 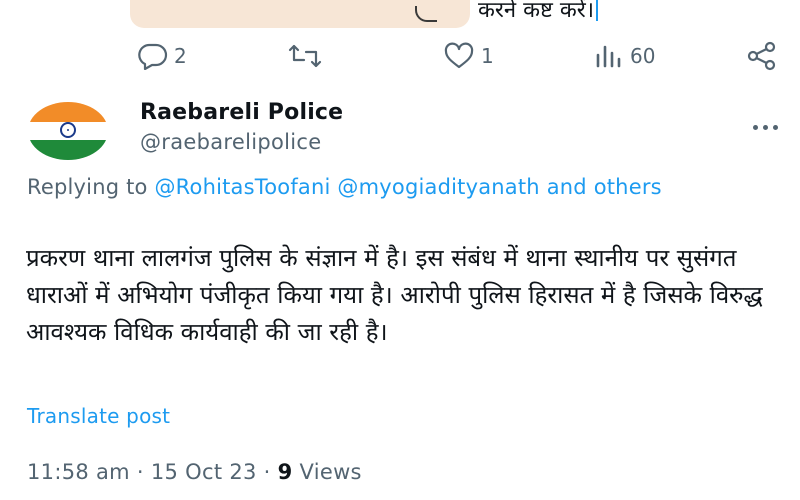 I want to click on more-icon, so click(x=765, y=127).